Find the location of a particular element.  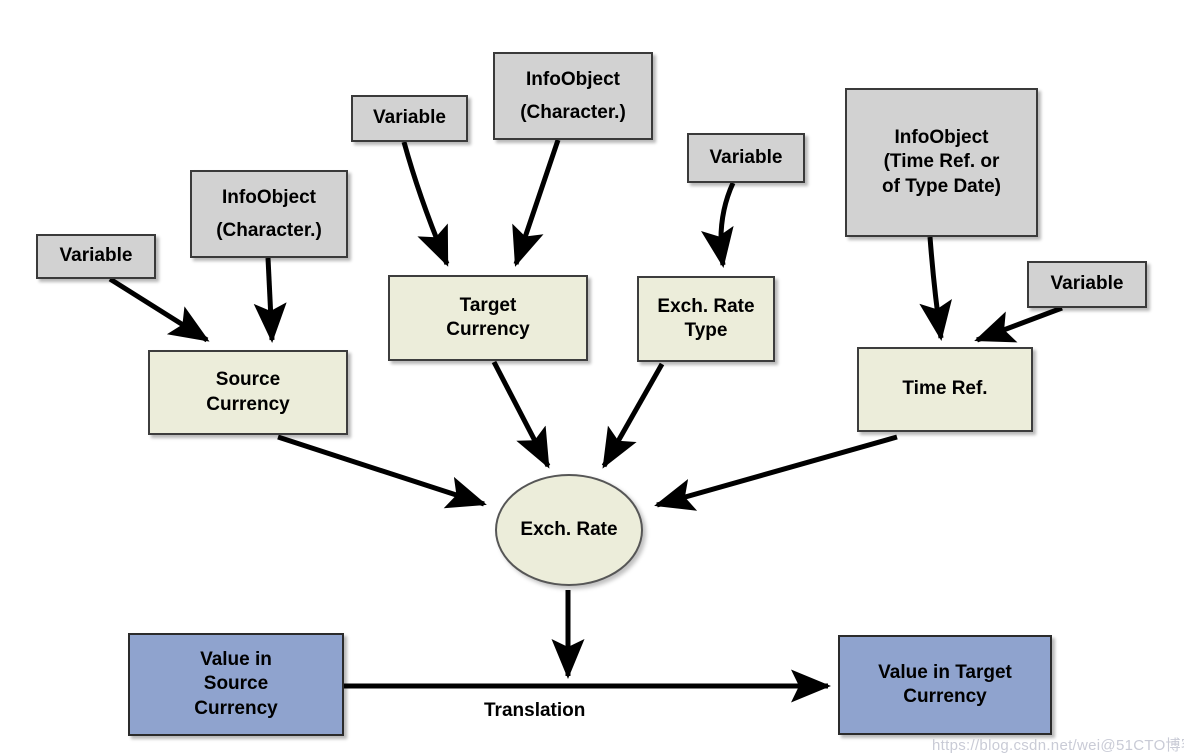

edge-variable-to-exch-rate-type is located at coordinates (718, 224).